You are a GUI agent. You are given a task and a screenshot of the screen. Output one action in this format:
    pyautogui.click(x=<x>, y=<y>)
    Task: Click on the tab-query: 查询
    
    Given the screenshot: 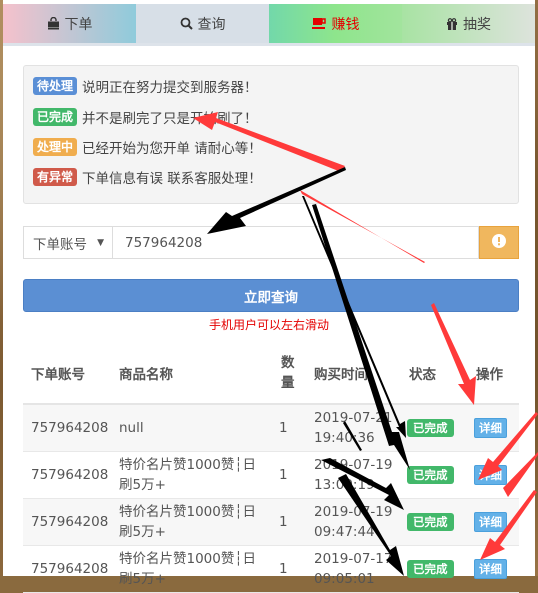 What is the action you would take?
    pyautogui.click(x=202, y=23)
    